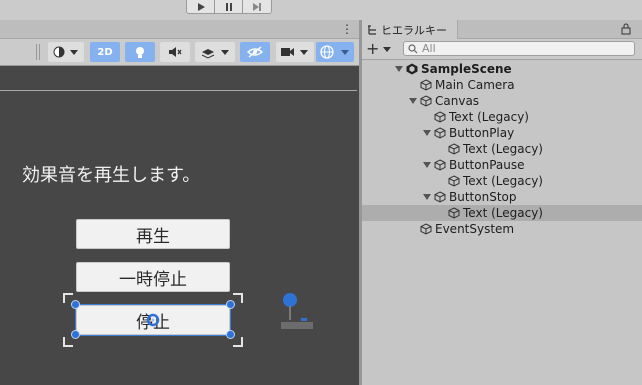 This screenshot has height=385, width=642. I want to click on gizmos-dropdown, so click(335, 52).